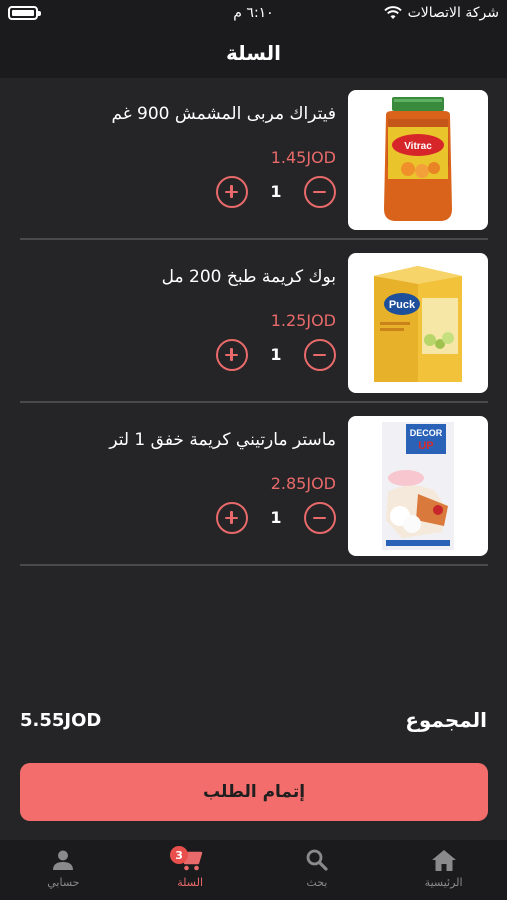 The width and height of the screenshot is (507, 900). Describe the element at coordinates (418, 323) in the screenshot. I see `cream-carton-image: Puck` at that location.